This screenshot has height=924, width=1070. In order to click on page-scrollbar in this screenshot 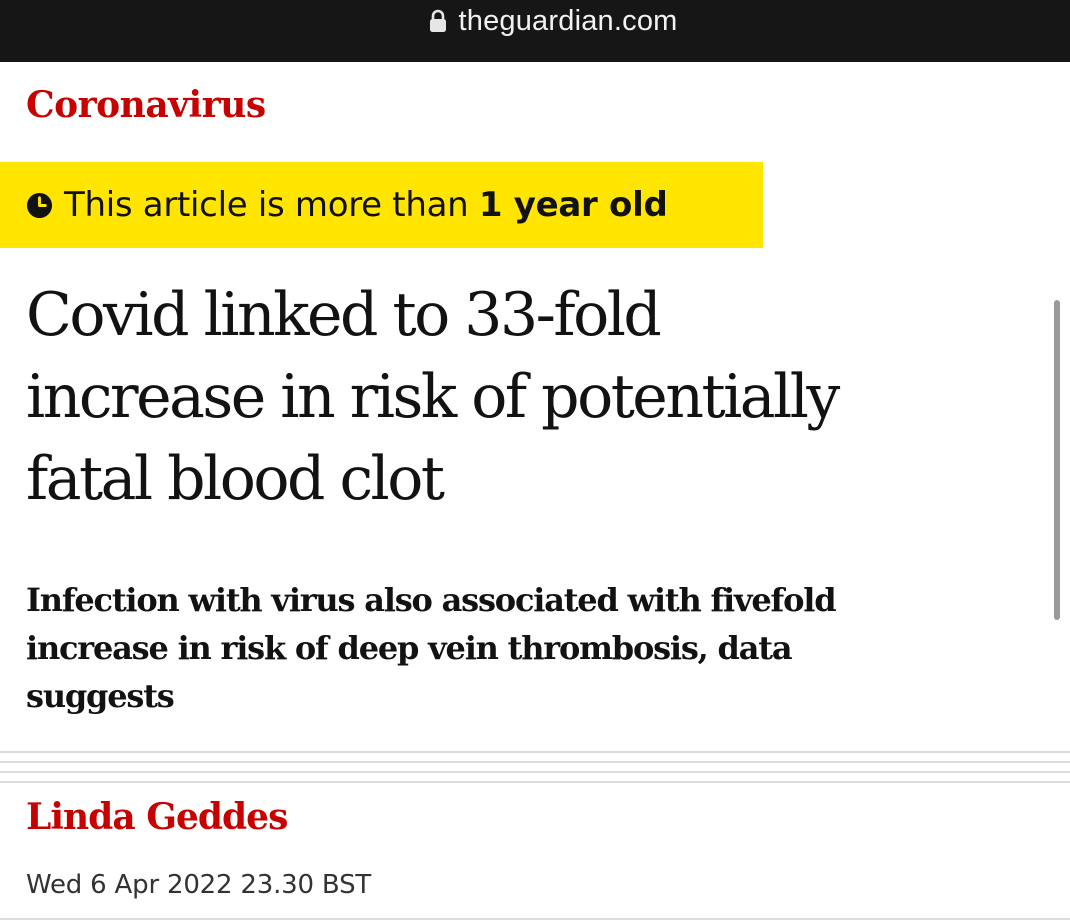, I will do `click(1057, 460)`.